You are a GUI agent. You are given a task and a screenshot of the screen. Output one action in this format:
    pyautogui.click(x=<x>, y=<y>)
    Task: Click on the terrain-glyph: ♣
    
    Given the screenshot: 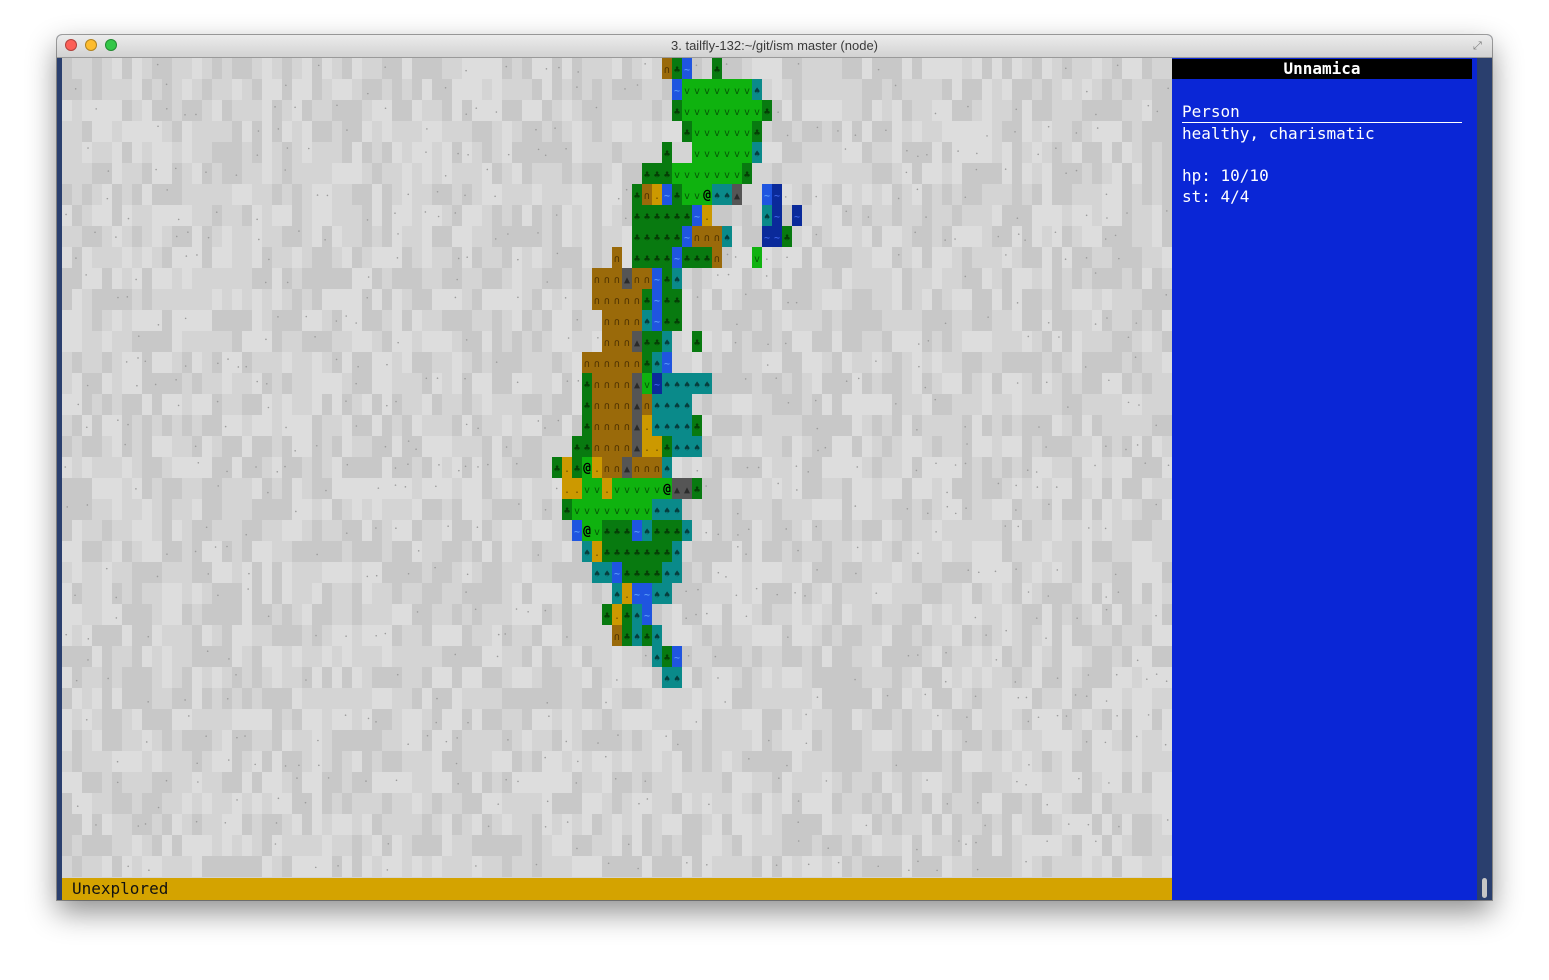 What is the action you would take?
    pyautogui.click(x=647, y=175)
    